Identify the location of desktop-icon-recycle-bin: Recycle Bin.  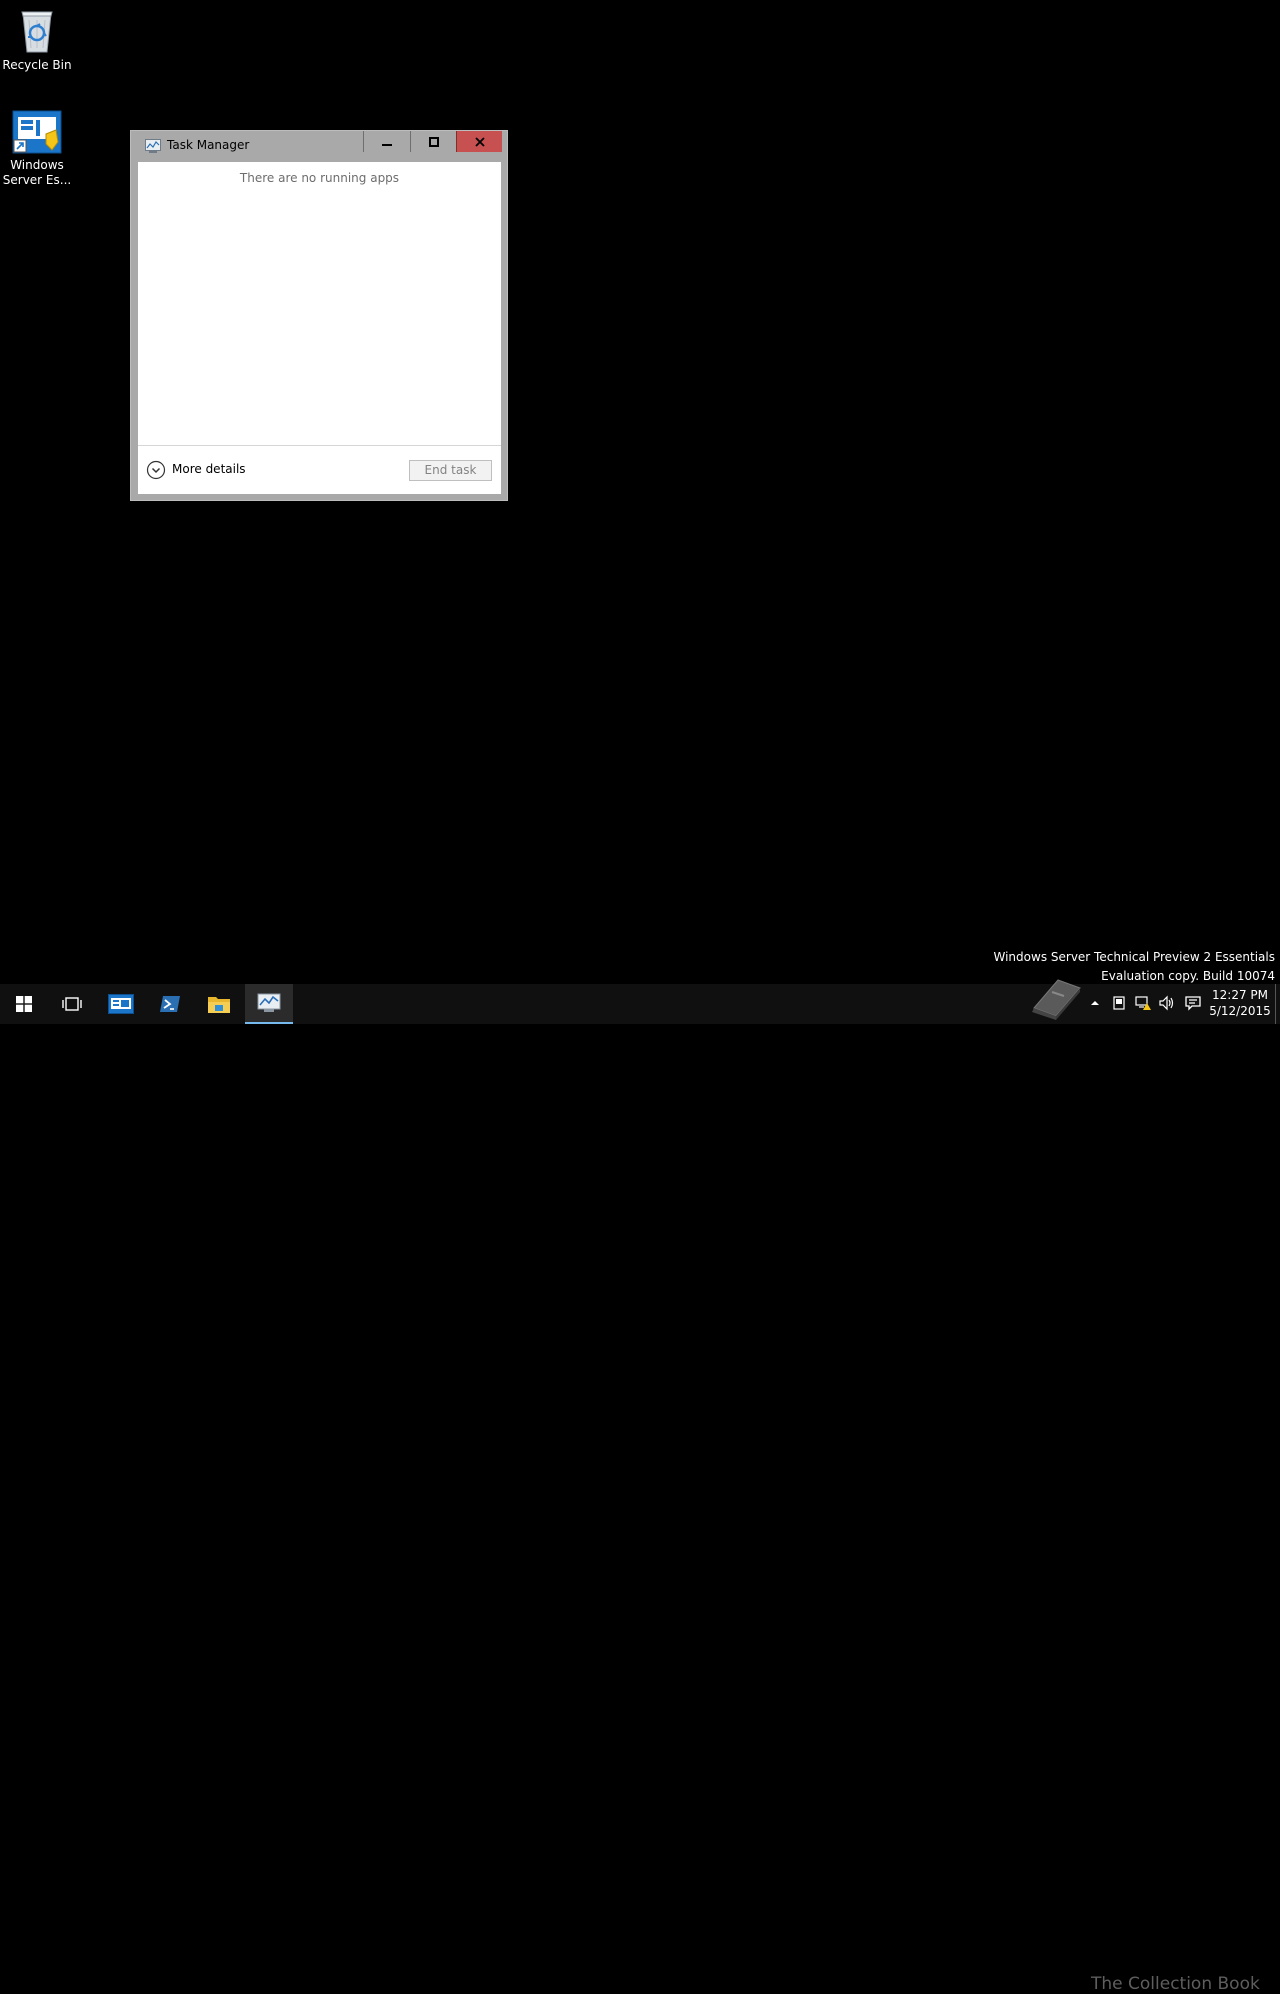
(37, 40).